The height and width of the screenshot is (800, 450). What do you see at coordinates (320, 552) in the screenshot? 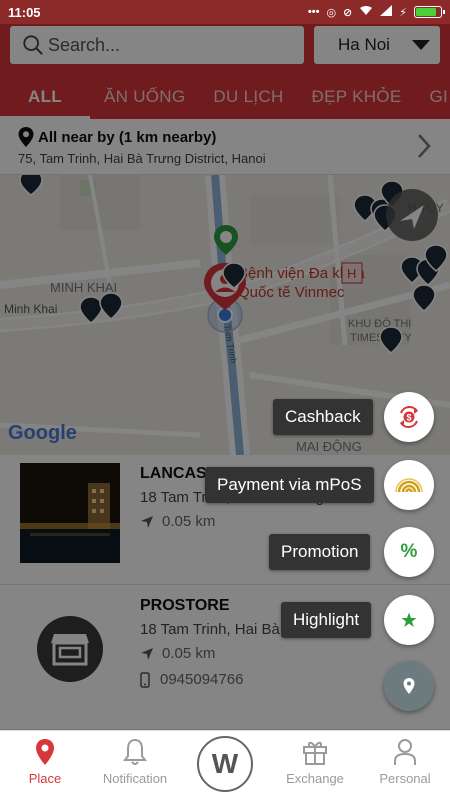
I see `fab-label-promotion: Promotion` at bounding box center [320, 552].